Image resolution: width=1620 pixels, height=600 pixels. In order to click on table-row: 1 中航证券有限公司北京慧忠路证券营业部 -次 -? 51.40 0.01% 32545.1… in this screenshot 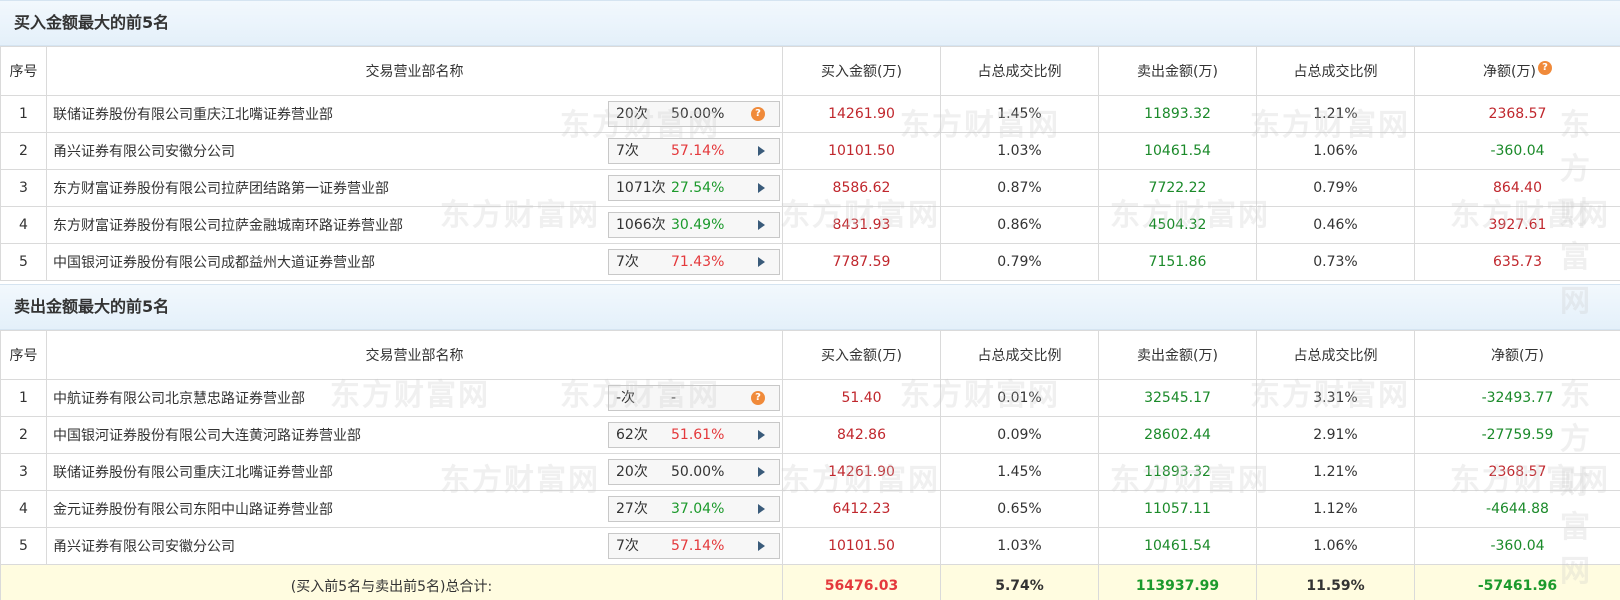, I will do `click(810, 398)`.